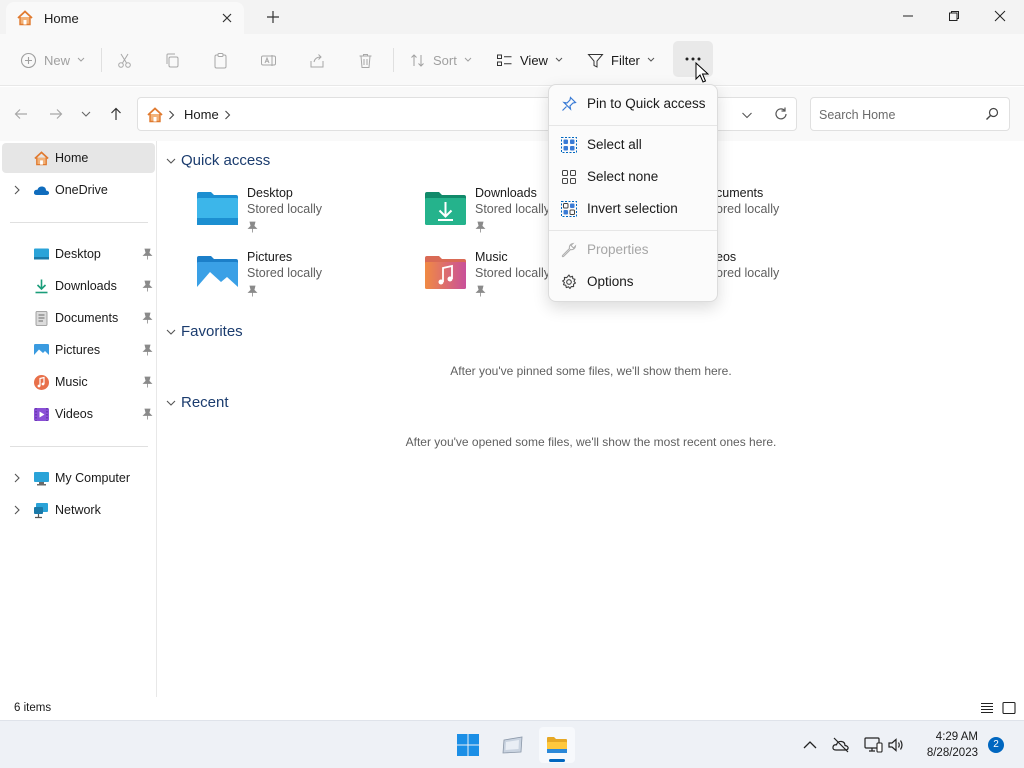  I want to click on taskbar: 4:29 AM 8/28/2023 2, so click(512, 744).